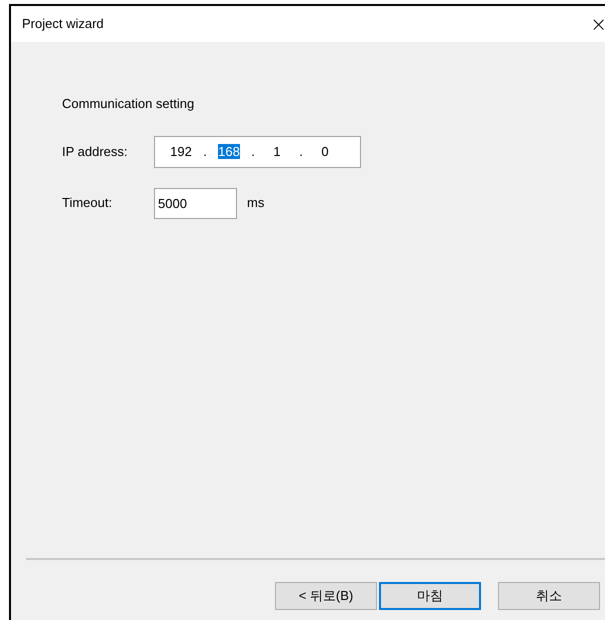  Describe the element at coordinates (229, 151) in the screenshot. I see `octet-text: 168` at that location.